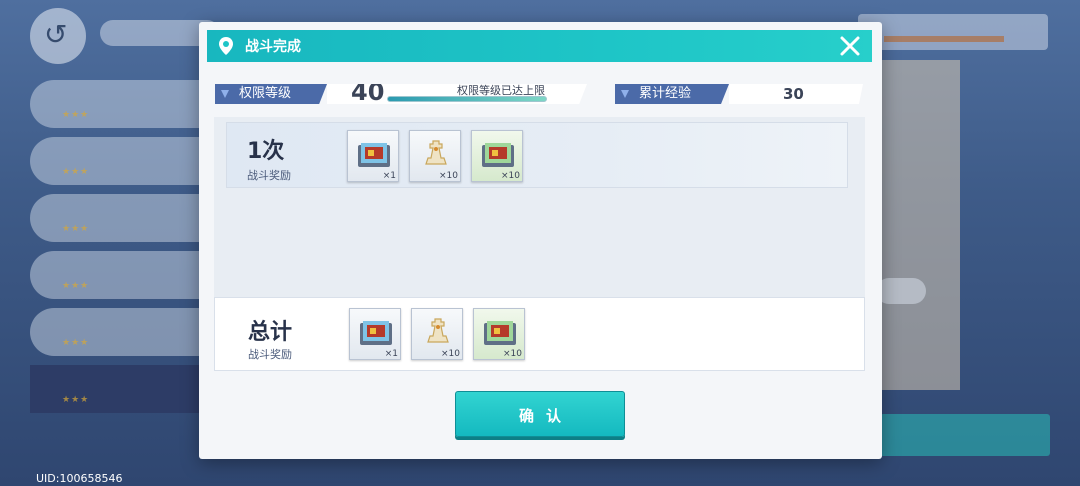  What do you see at coordinates (921, 225) in the screenshot?
I see `character-card` at bounding box center [921, 225].